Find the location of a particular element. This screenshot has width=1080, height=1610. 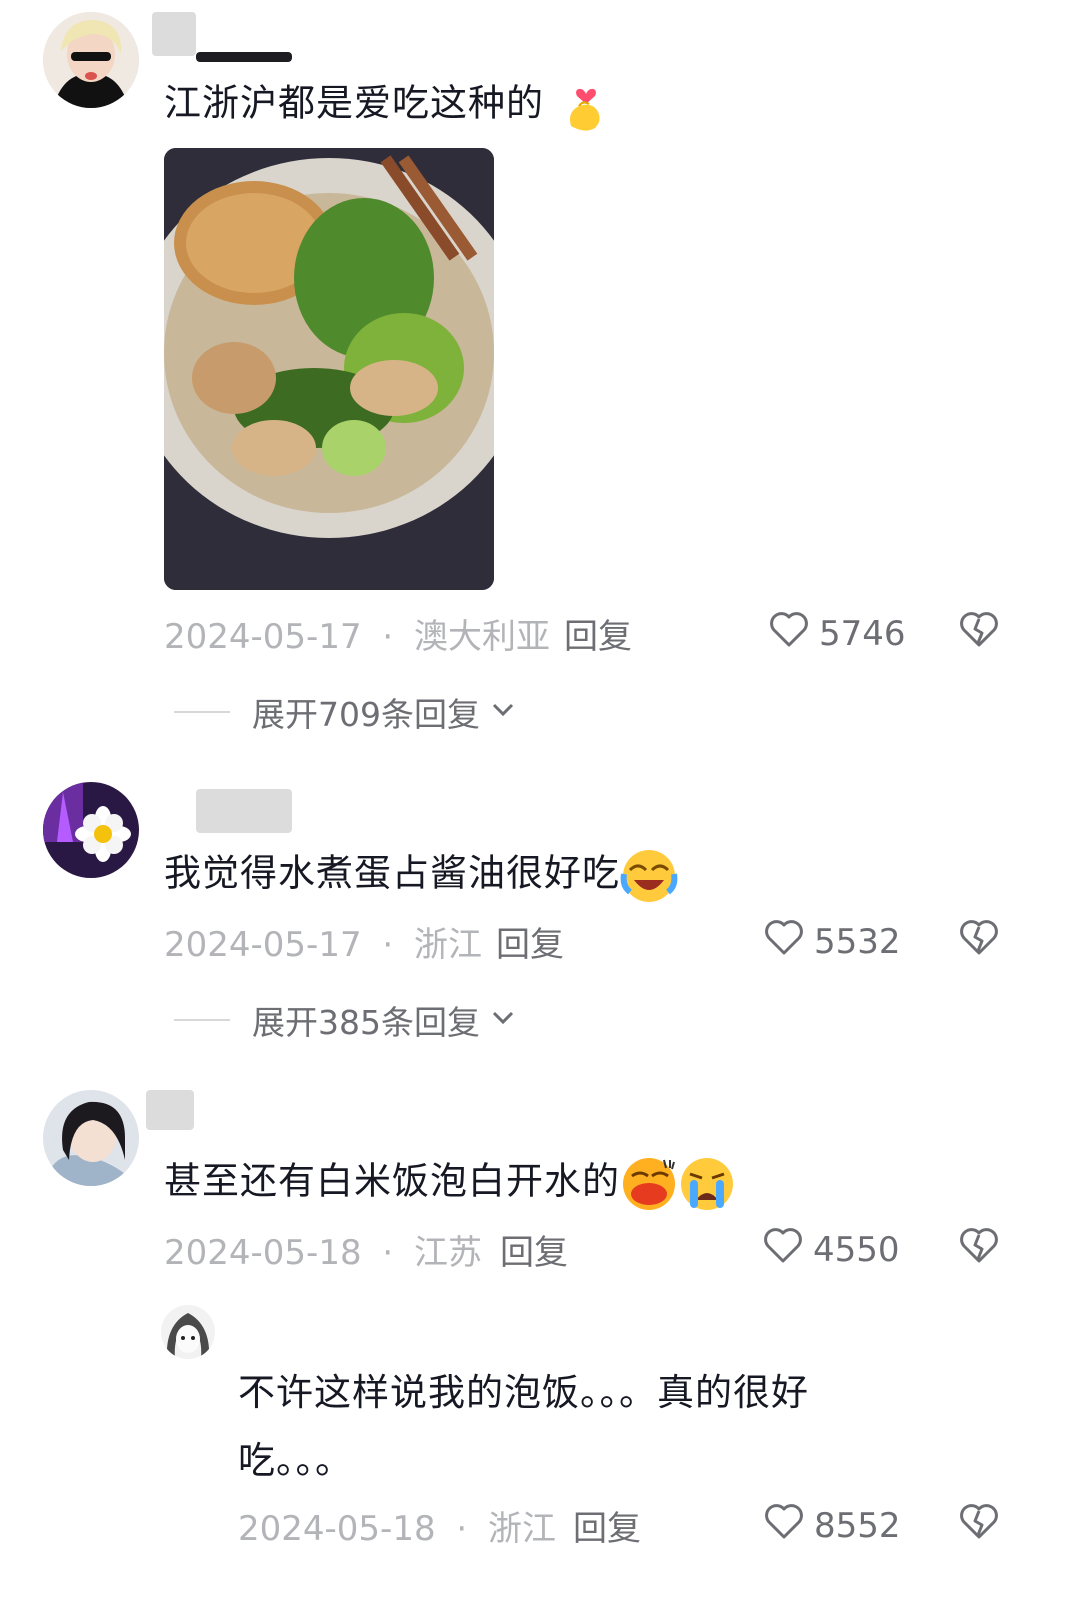

reply-avatar is located at coordinates (188, 1332).